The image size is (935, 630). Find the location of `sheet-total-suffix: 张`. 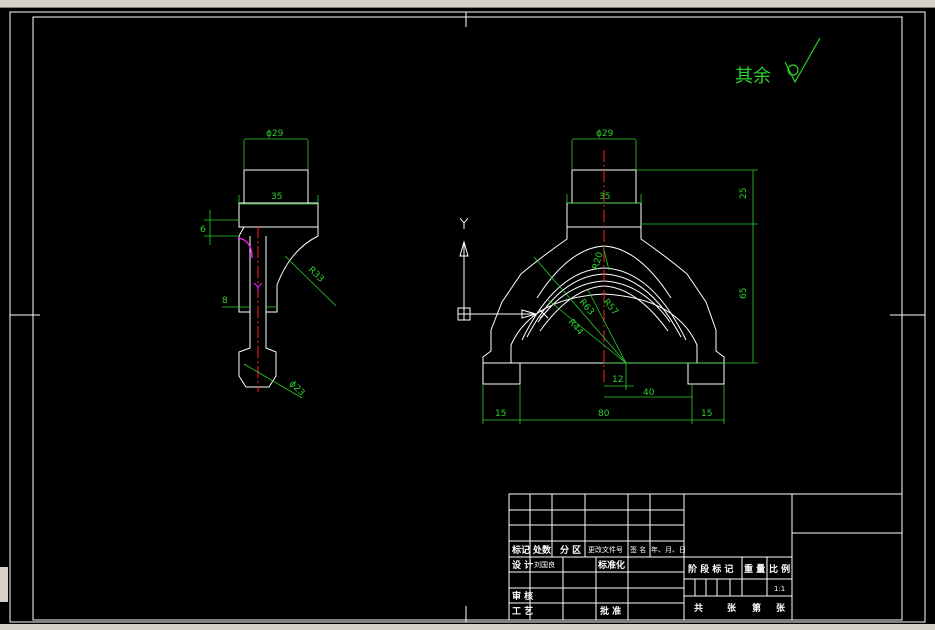

sheet-total-suffix: 张 is located at coordinates (732, 608).